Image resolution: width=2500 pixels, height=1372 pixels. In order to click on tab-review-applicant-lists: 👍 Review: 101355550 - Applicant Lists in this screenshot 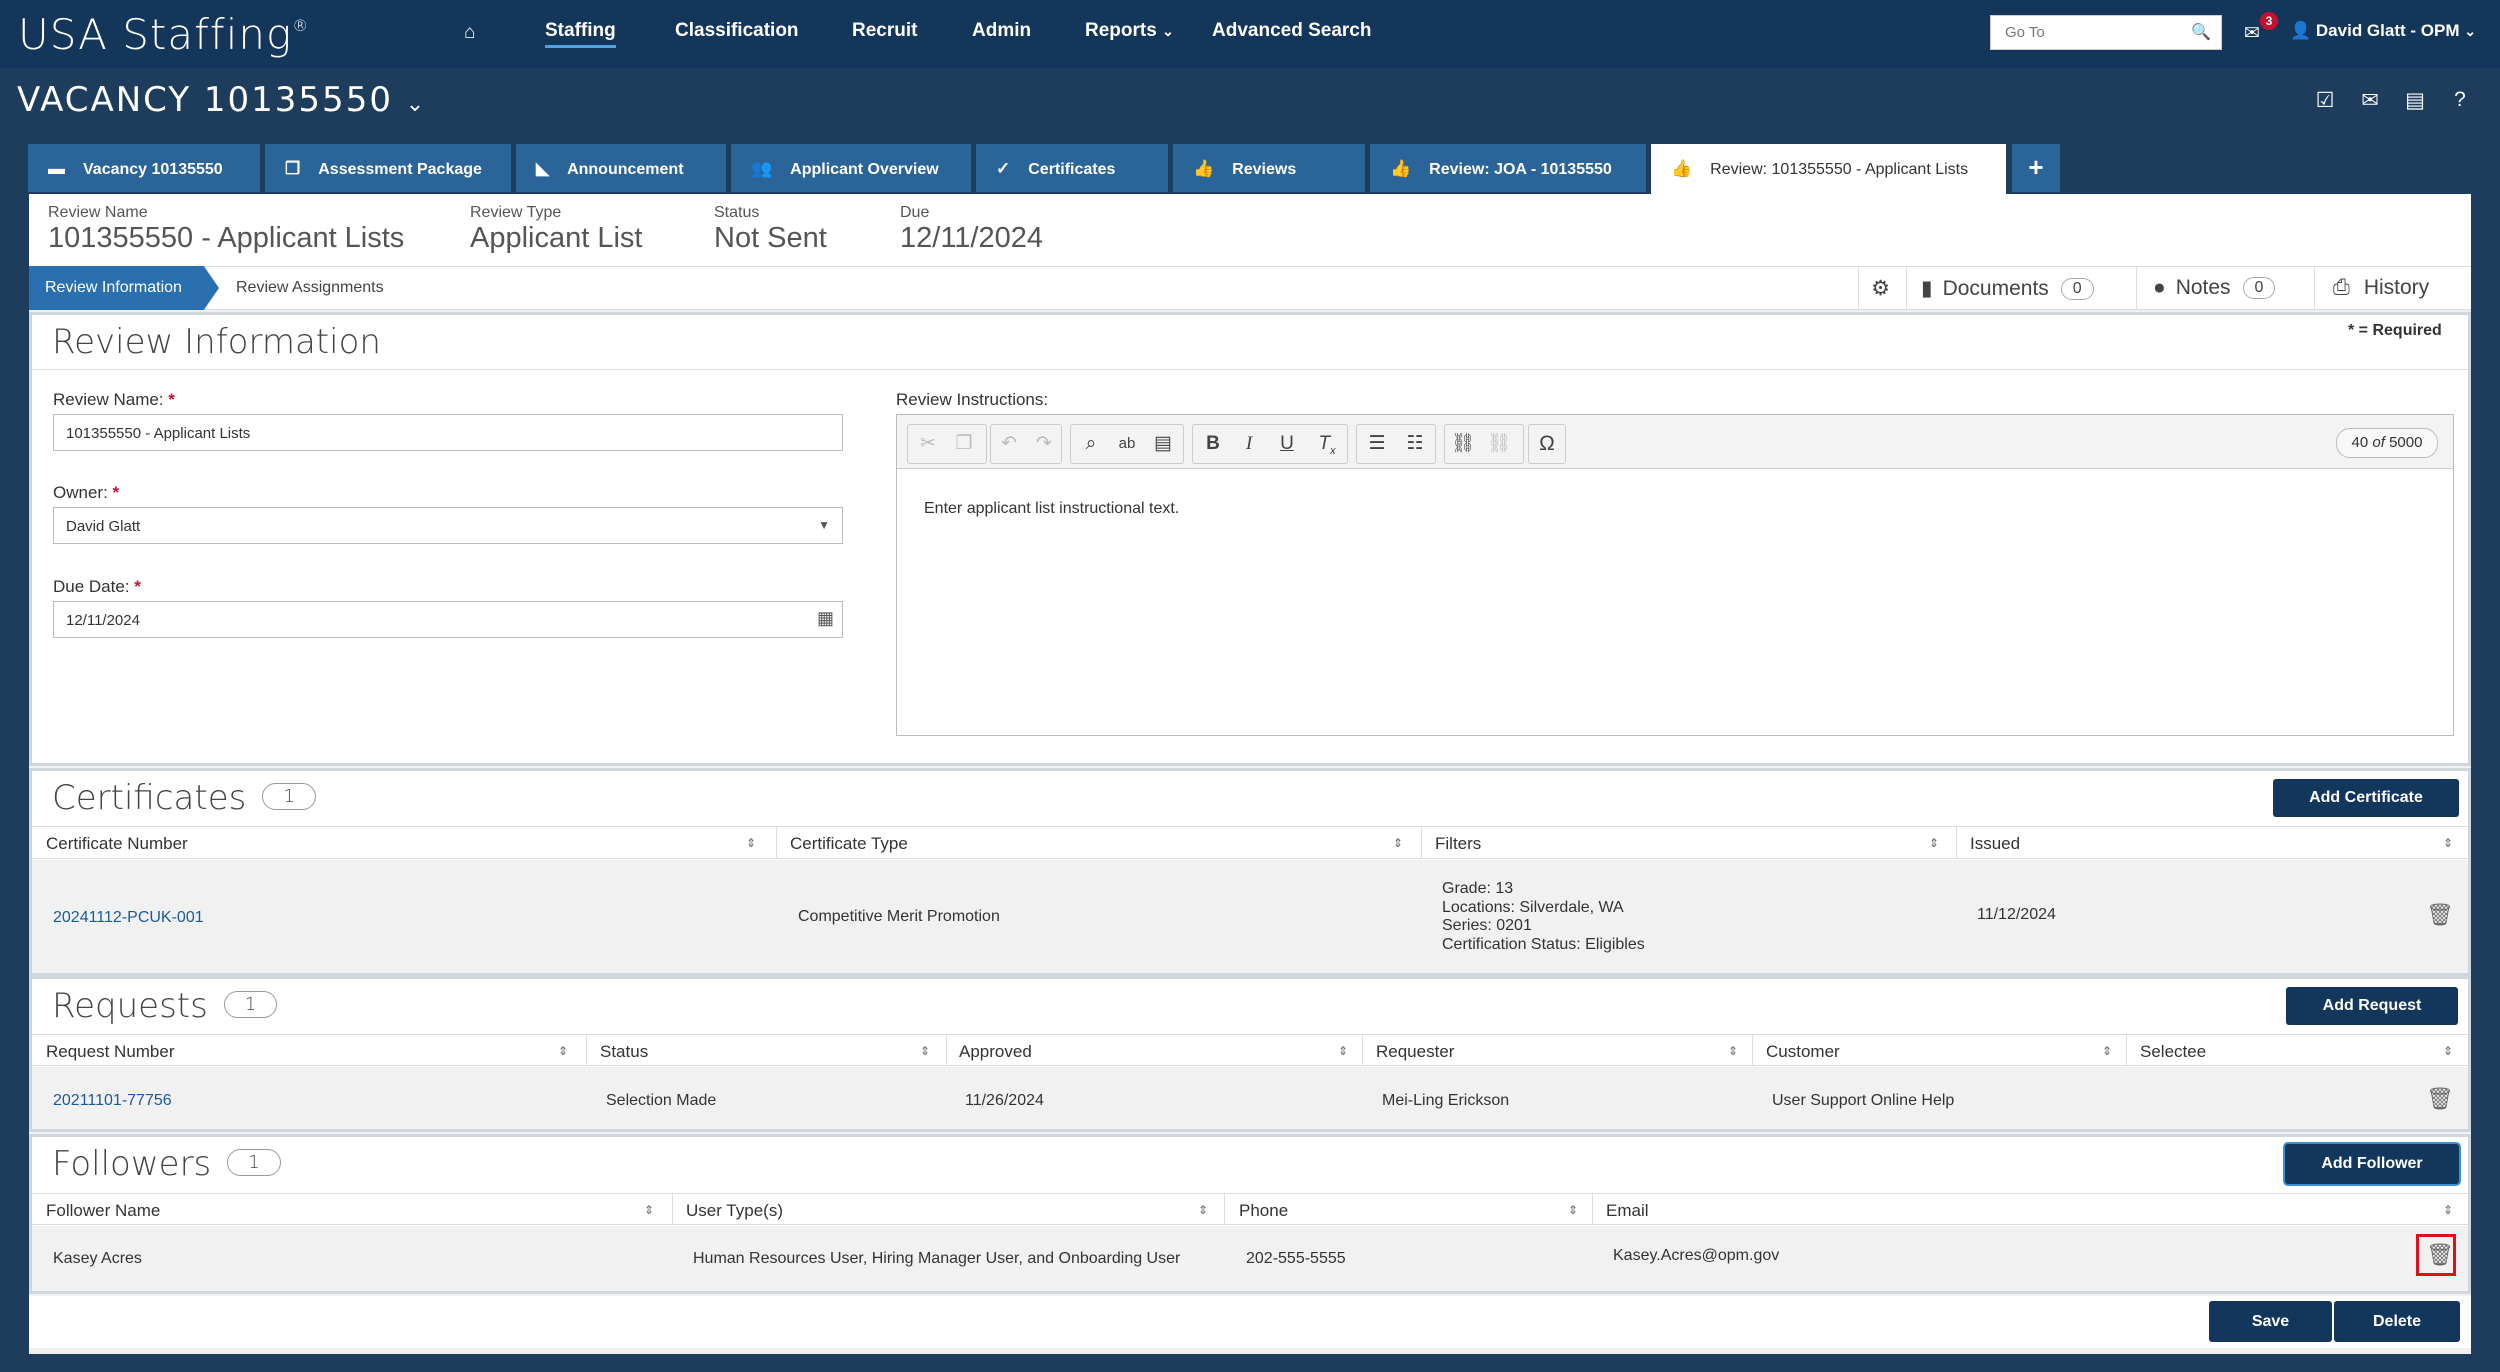, I will do `click(1828, 169)`.